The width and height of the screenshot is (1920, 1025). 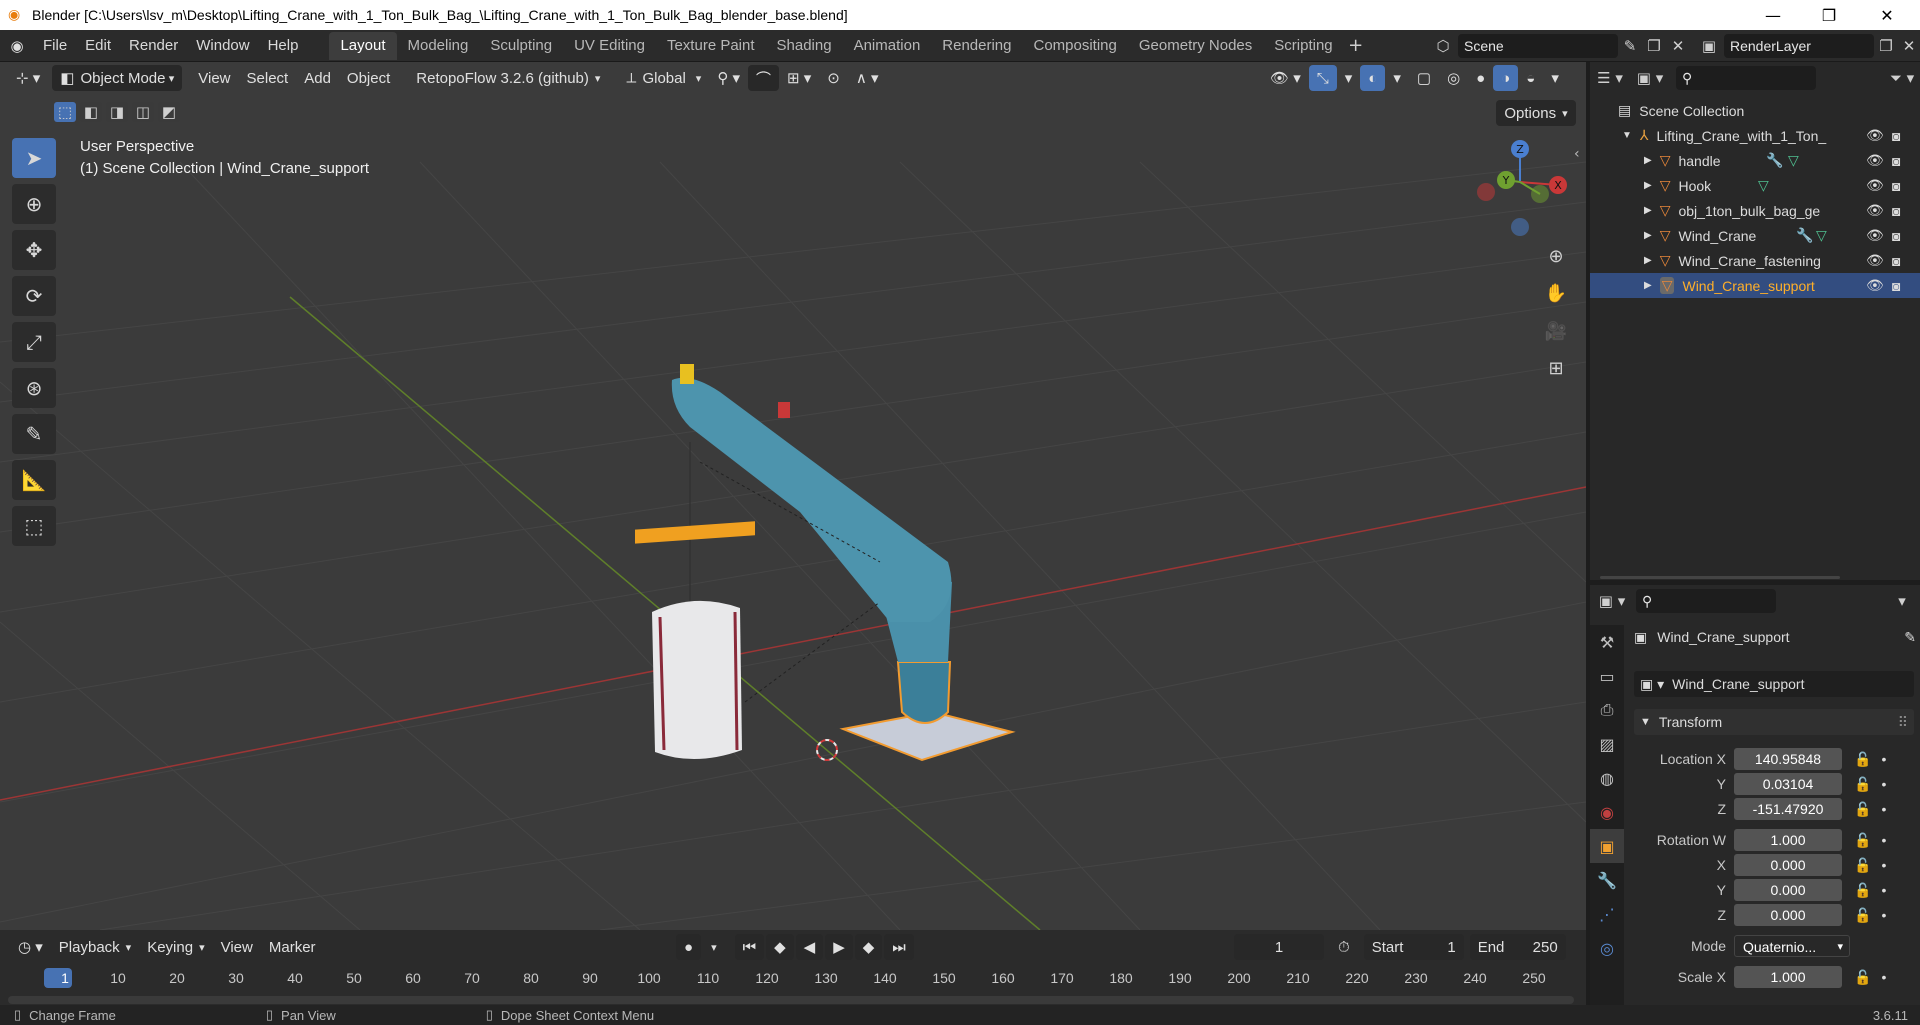 What do you see at coordinates (95, 947) in the screenshot?
I see `timeline-menu-playback: Playback ▾` at bounding box center [95, 947].